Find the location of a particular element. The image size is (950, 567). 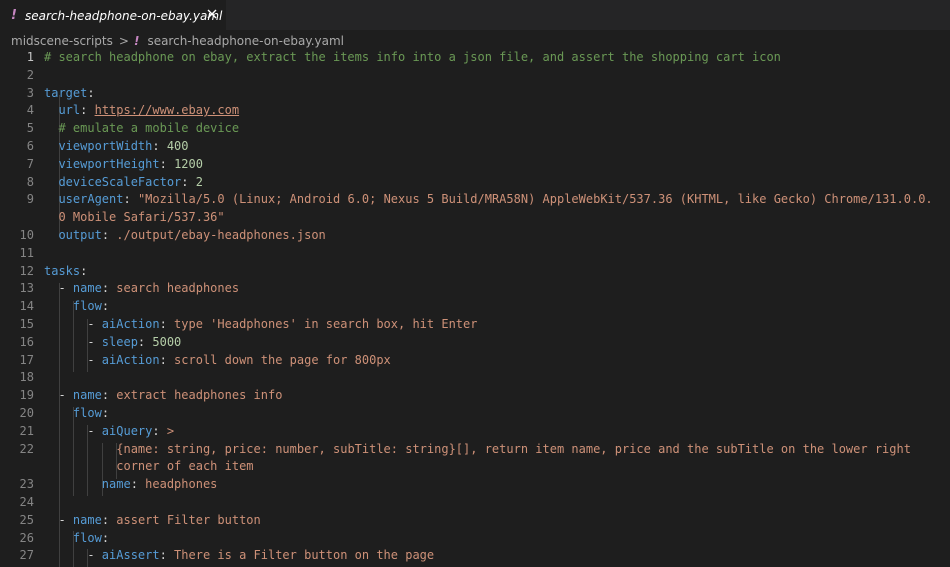

line-number: 5 is located at coordinates (30, 128).